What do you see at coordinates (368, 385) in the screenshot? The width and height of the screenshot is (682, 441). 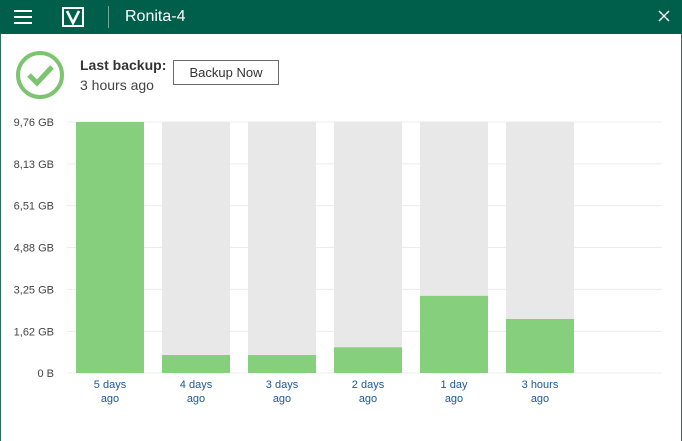 I see `x-tick-label: 2 days` at bounding box center [368, 385].